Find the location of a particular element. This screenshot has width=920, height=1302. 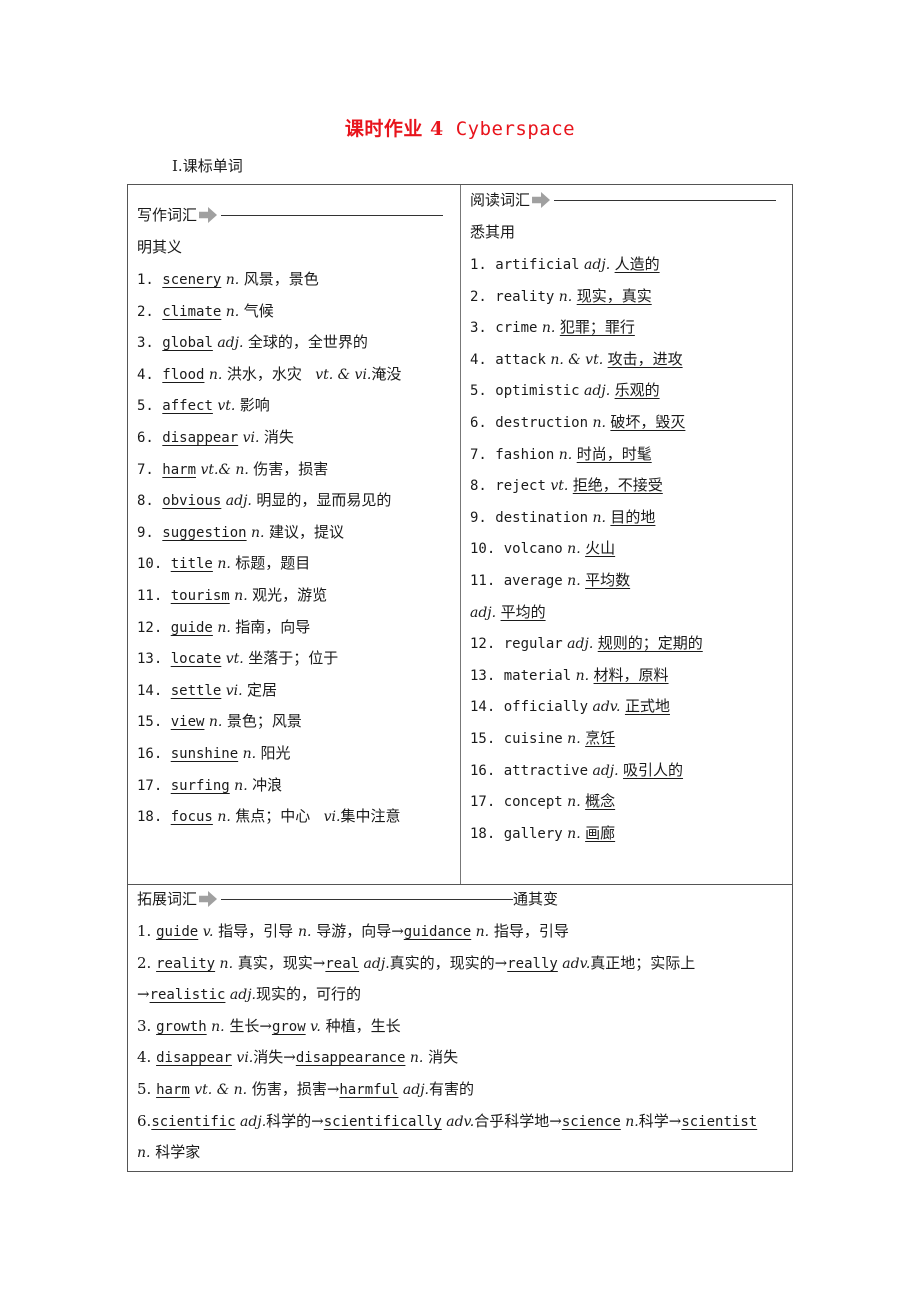

vocab-item: 12. guide n. 指南，向导 is located at coordinates (223, 627).